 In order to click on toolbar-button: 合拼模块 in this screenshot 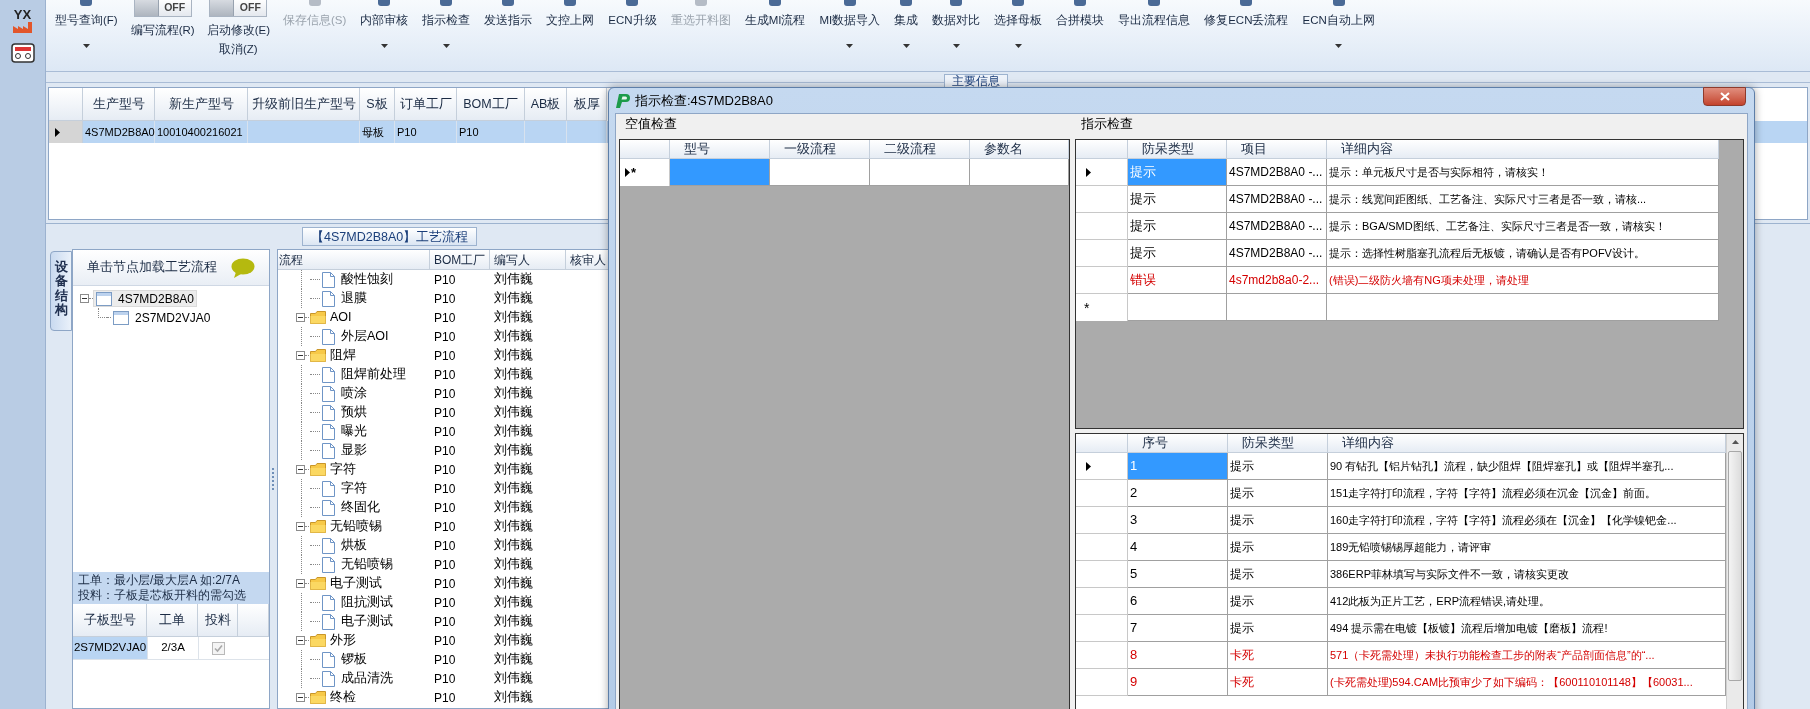, I will do `click(1080, 31)`.